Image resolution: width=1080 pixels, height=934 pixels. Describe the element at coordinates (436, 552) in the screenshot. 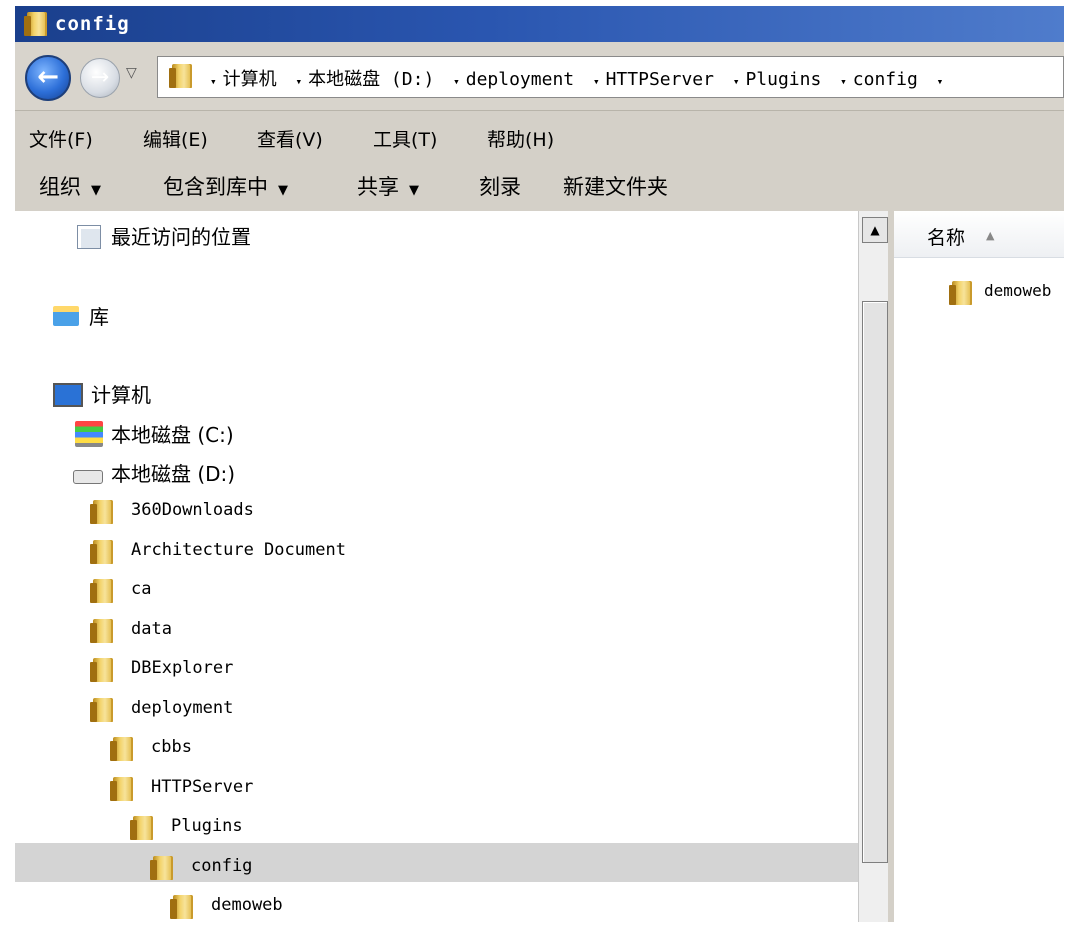

I see `tree-item-folder: Architecture Document` at that location.